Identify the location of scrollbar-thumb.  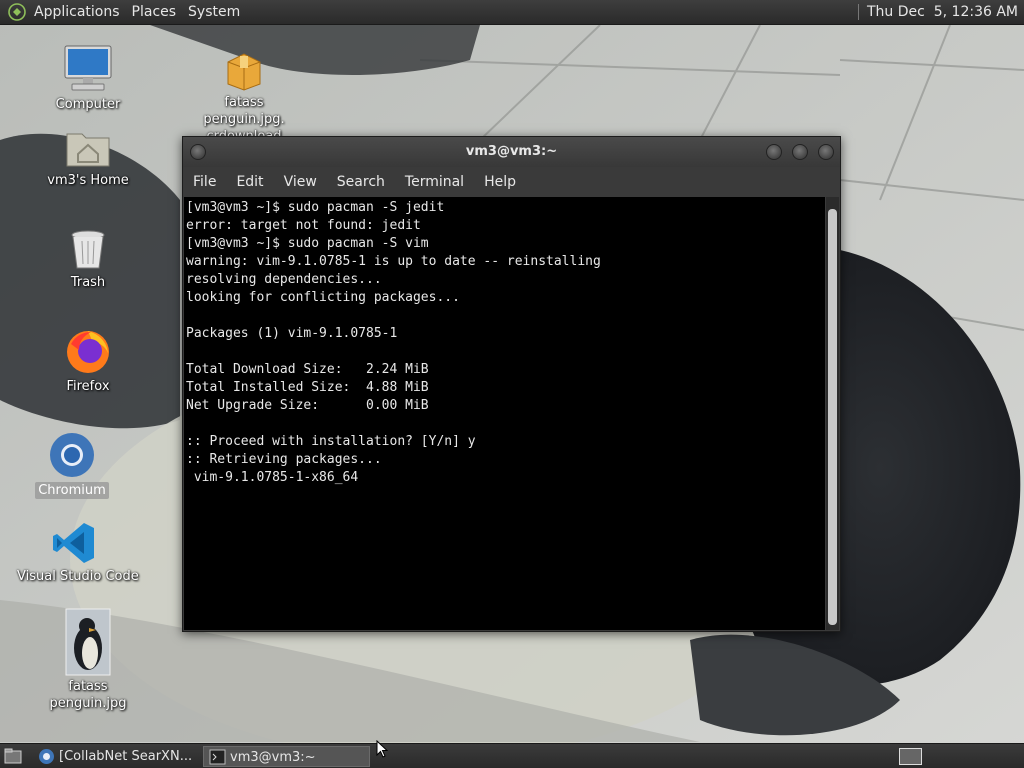
(832, 417).